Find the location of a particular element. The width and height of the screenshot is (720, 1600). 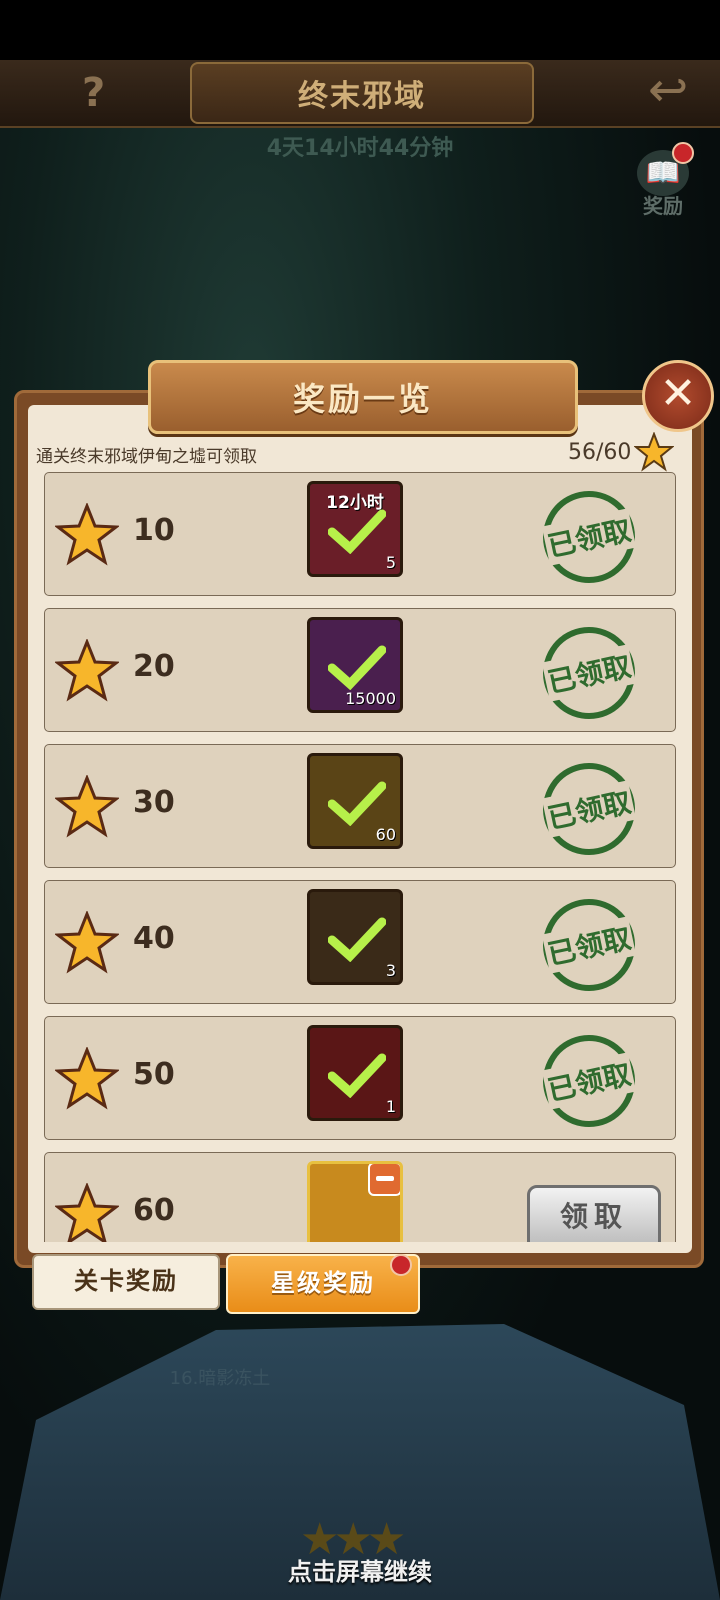

item-quantity: 60 is located at coordinates (385, 834).